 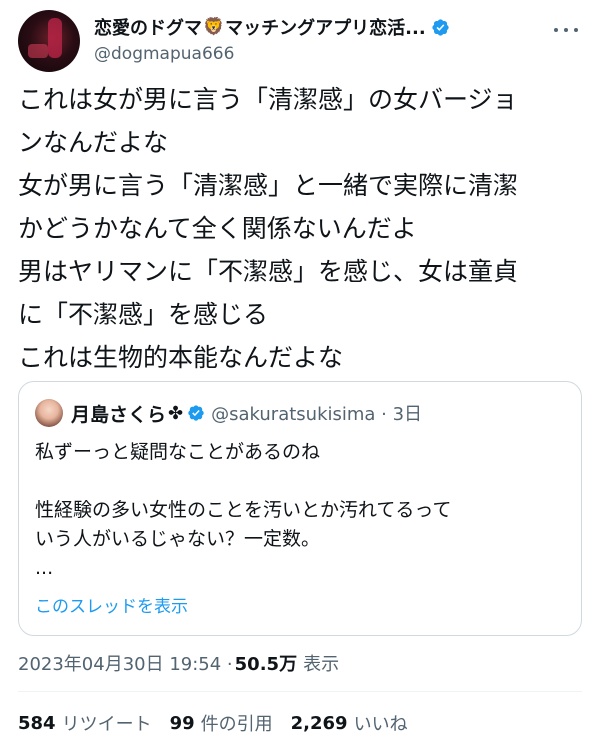 I want to click on tweet-meta: 2023年04月30日 19:54 · 50.5万 表示, so click(x=178, y=663).